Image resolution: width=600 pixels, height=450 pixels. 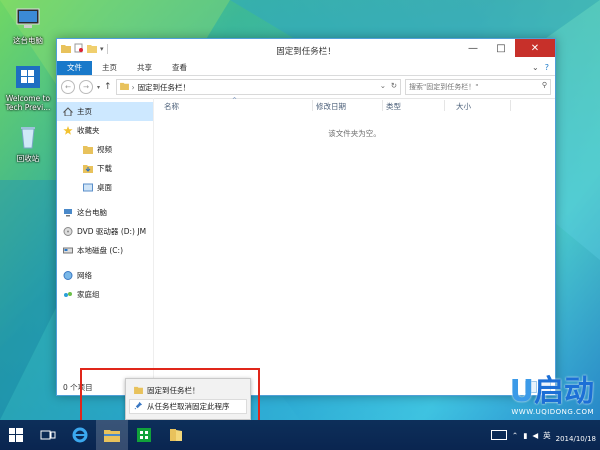 What do you see at coordinates (235, 100) in the screenshot?
I see `sort-ascending-icon: ^` at bounding box center [235, 100].